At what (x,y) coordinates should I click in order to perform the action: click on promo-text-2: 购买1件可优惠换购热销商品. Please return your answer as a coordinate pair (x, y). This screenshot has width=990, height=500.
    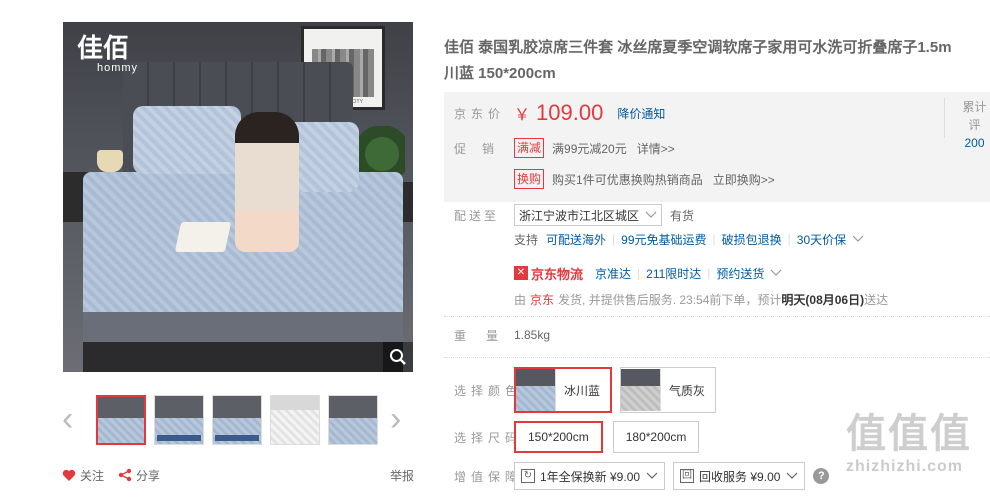
    Looking at the image, I should click on (627, 179).